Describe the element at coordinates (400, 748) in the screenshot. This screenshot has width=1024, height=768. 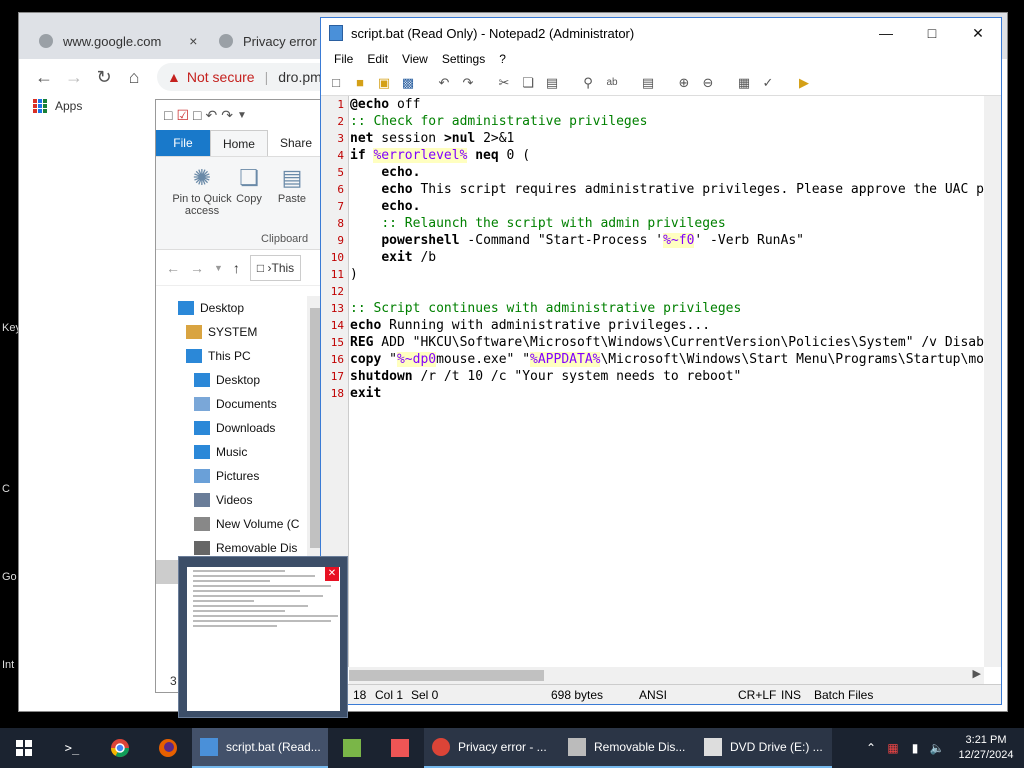
I see `paint-icon` at that location.